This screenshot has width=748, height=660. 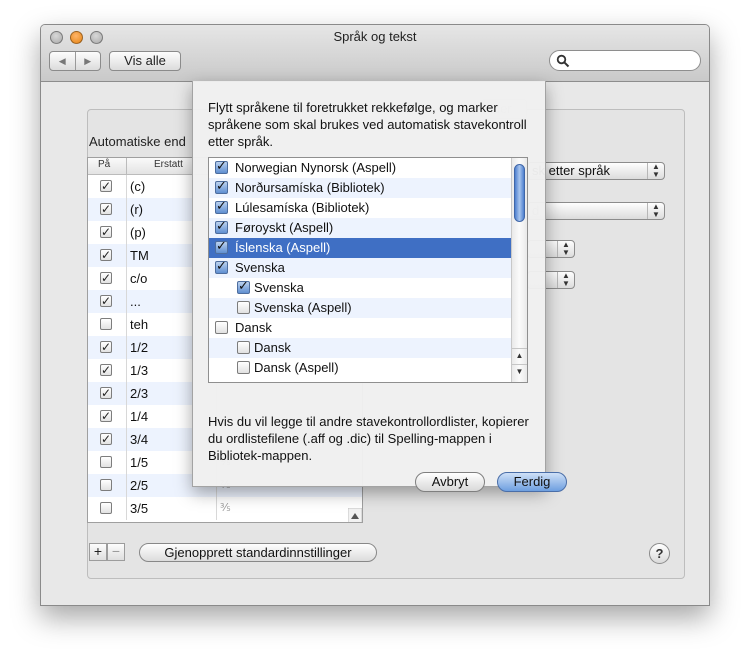 I want to click on scroll-up-icon: ▲, so click(x=519, y=355).